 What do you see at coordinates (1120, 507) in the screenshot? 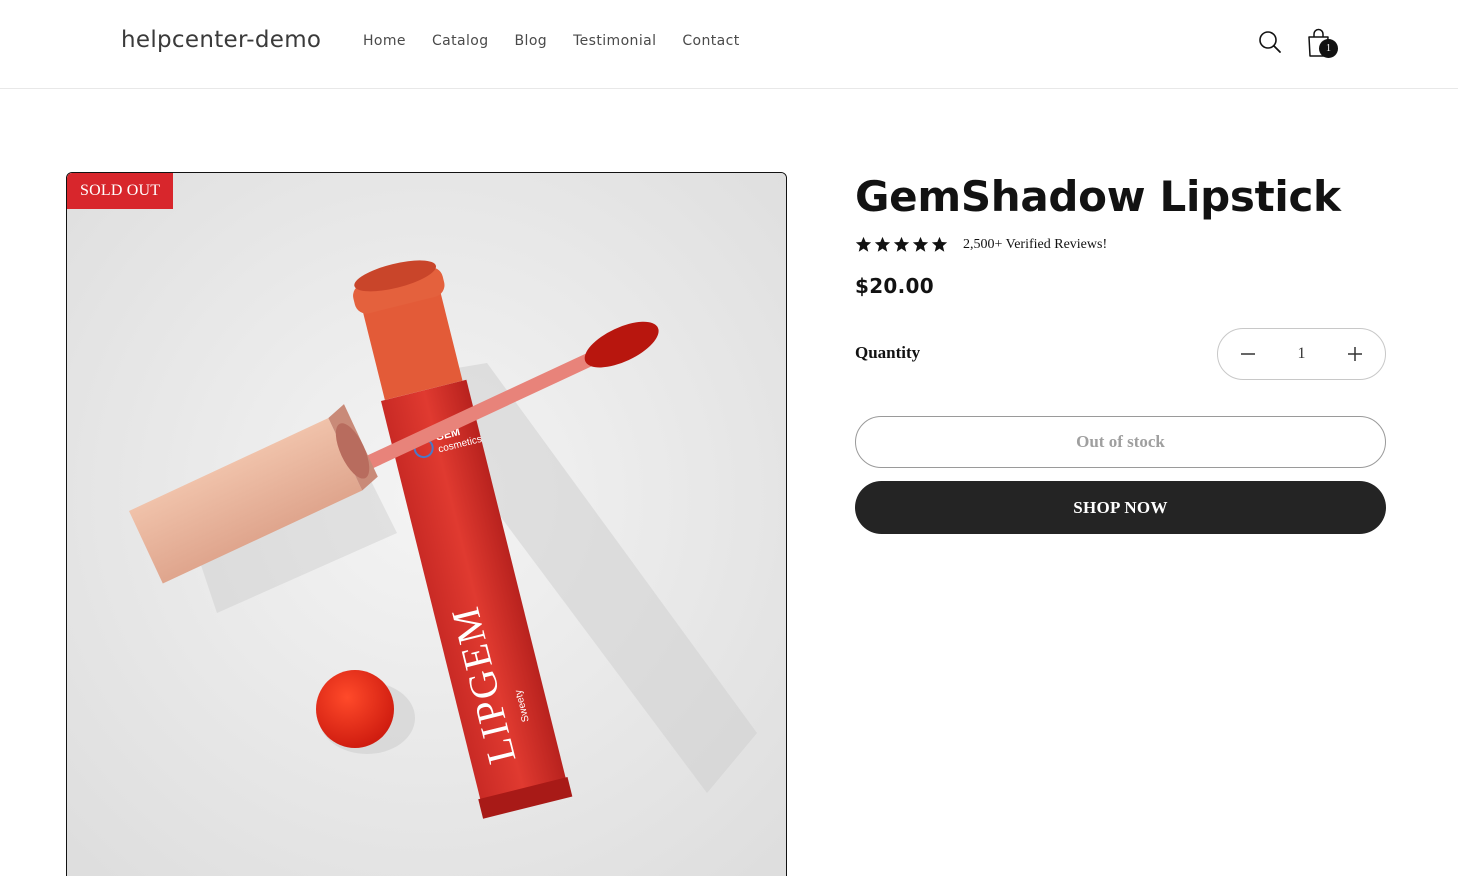
I see `shop-now-button: SHOP NOW` at bounding box center [1120, 507].